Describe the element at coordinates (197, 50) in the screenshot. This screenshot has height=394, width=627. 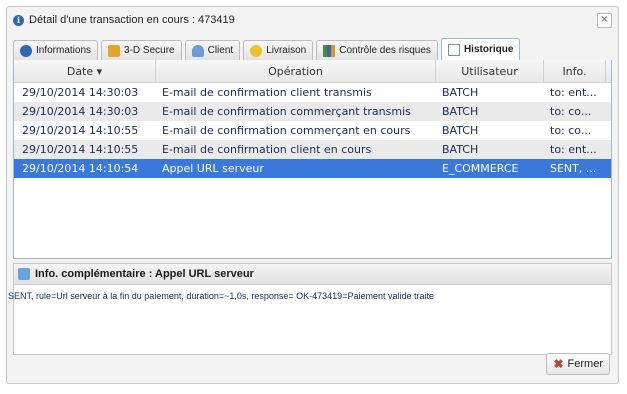
I see `user-icon` at that location.